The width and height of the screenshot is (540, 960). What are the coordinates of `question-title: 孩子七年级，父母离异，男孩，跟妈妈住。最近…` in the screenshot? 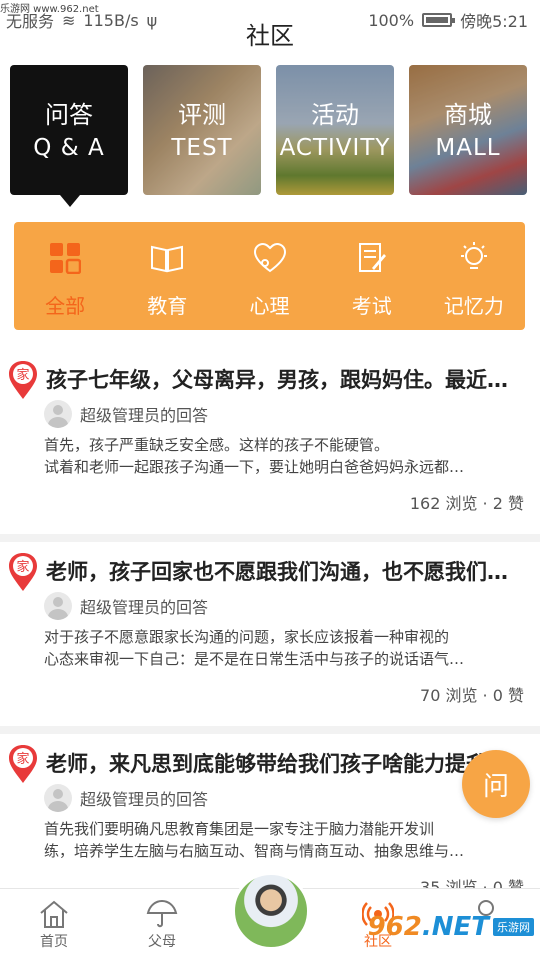 It's located at (286, 379).